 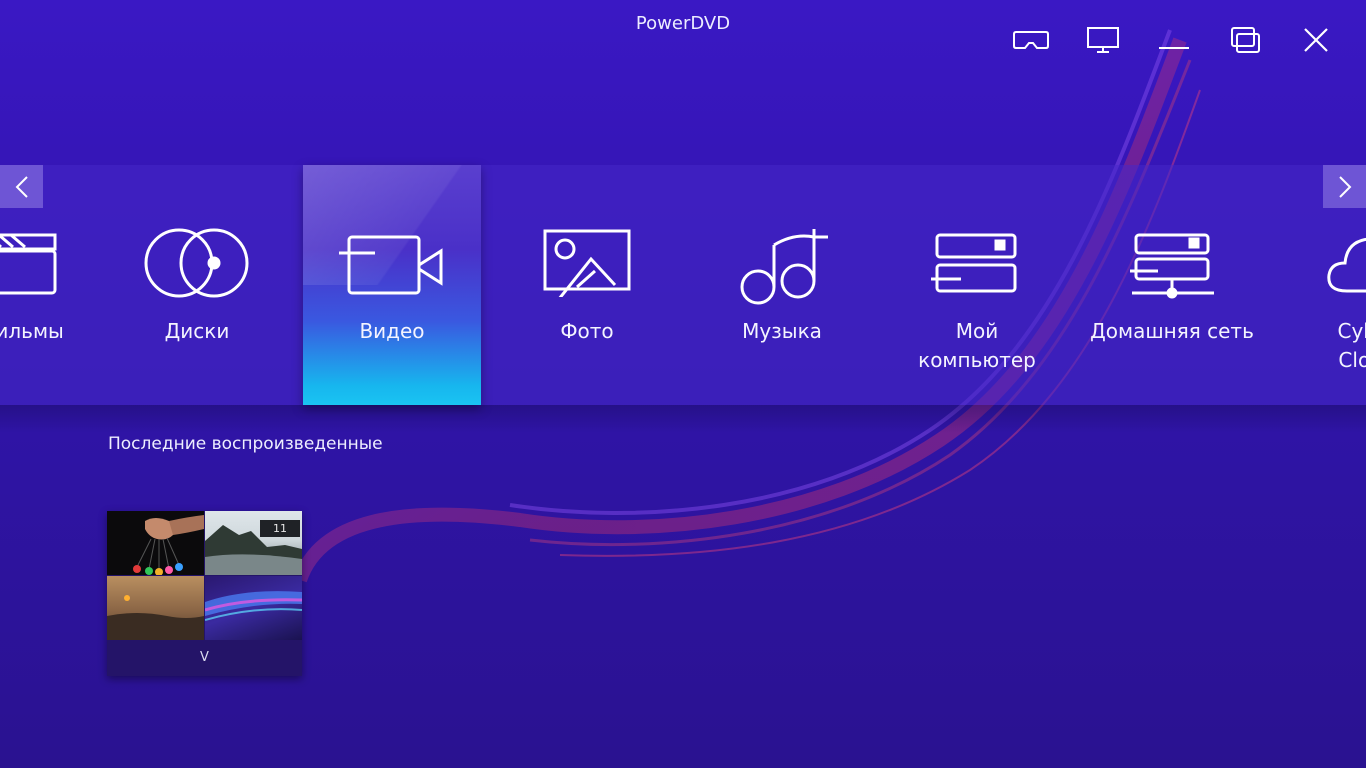 I want to click on monitor-icon, so click(x=1103, y=40).